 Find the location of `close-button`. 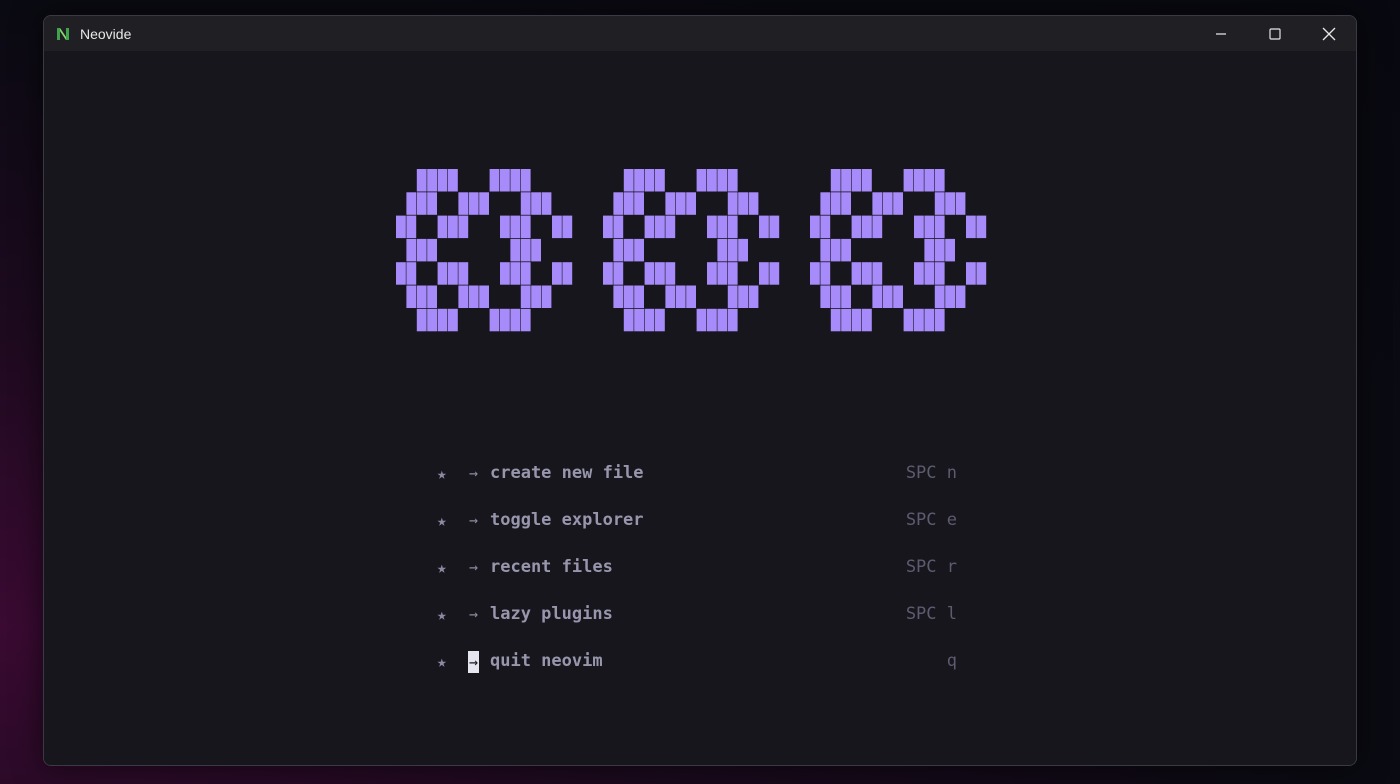

close-button is located at coordinates (1329, 33).